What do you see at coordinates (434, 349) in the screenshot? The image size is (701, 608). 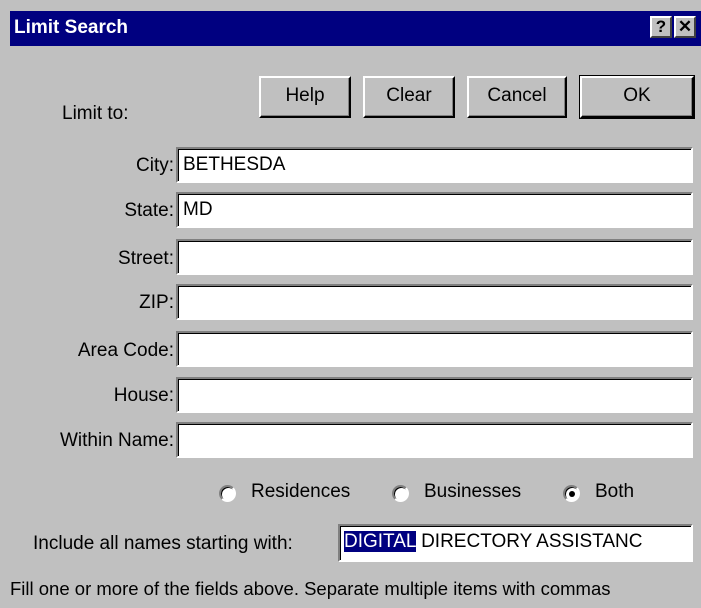 I see `area-code-field` at bounding box center [434, 349].